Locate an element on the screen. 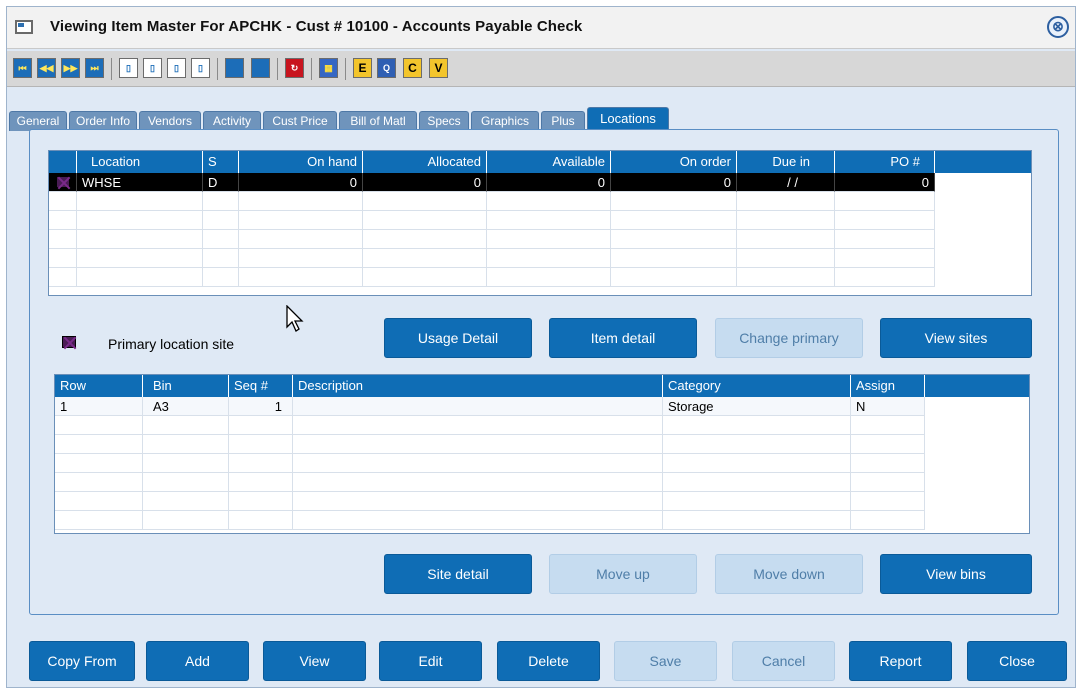 The width and height of the screenshot is (1084, 700). column-header-assign: Assign is located at coordinates (888, 386).